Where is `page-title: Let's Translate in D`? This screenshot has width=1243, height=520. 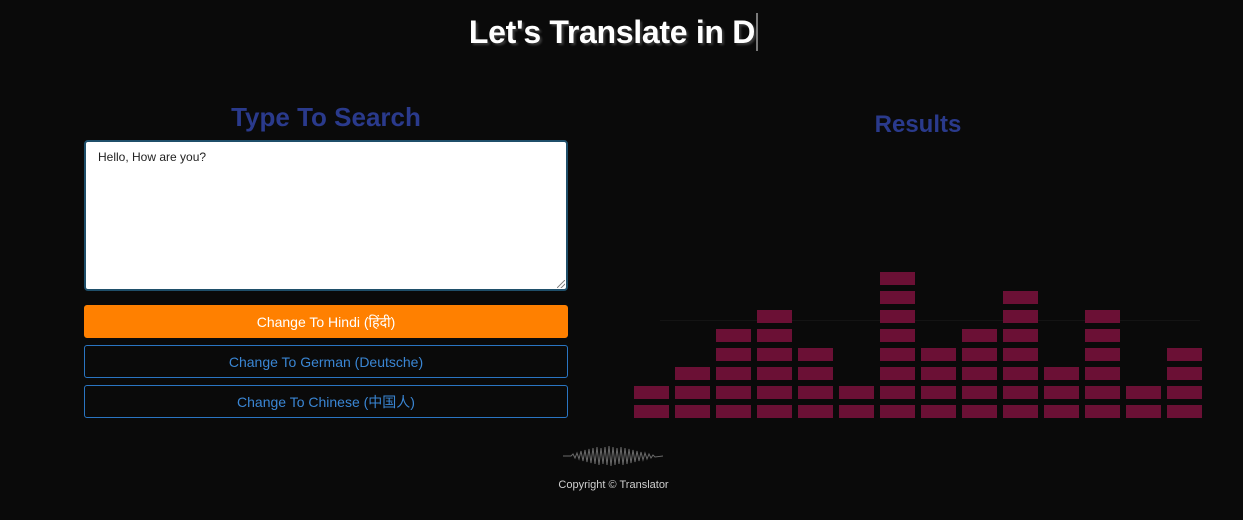 page-title: Let's Translate in D is located at coordinates (613, 31).